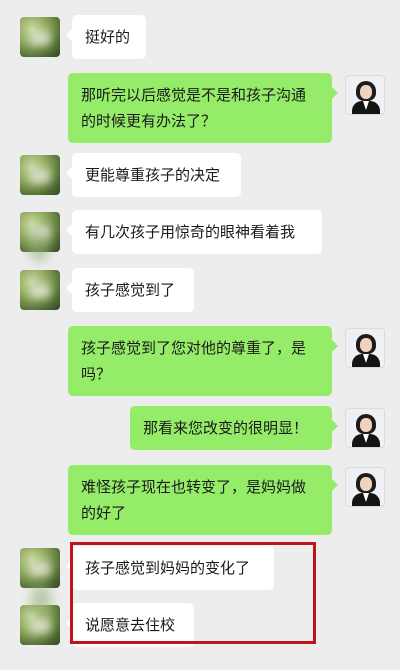  Describe the element at coordinates (194, 232) in the screenshot. I see `message-bubble: 有几次孩子用惊奇的眼神看着我` at that location.